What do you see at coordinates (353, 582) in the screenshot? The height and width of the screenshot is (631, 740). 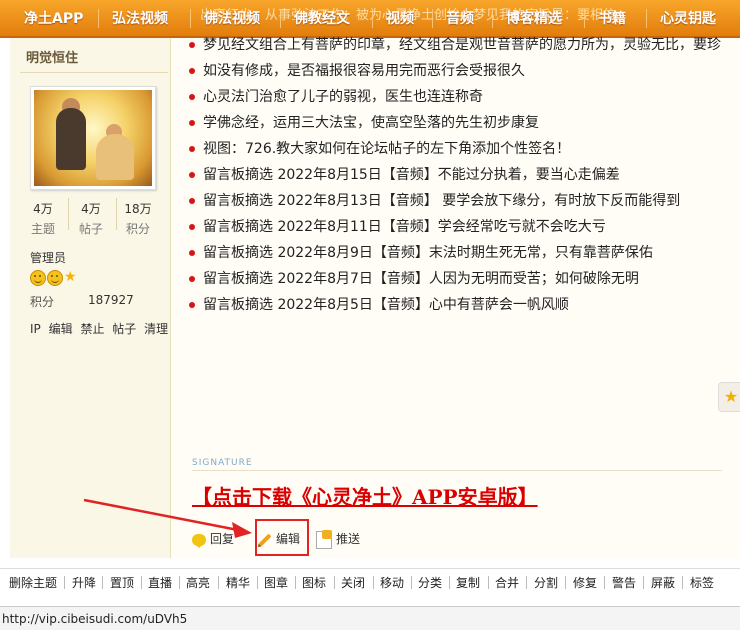 I see `mod-close: 关闭` at bounding box center [353, 582].